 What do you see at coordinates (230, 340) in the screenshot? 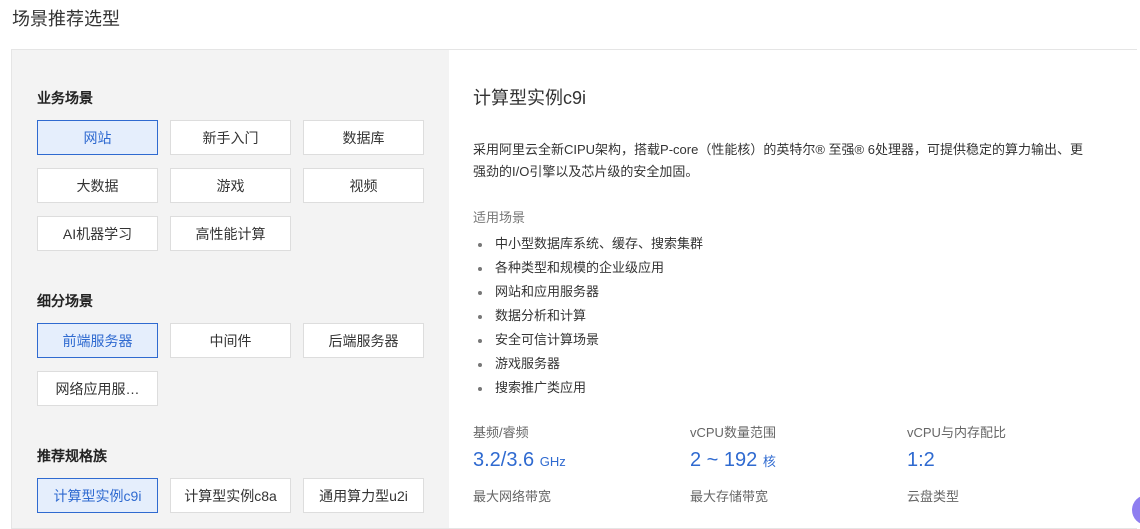
I see `sub-scenario-option: 中间件` at bounding box center [230, 340].